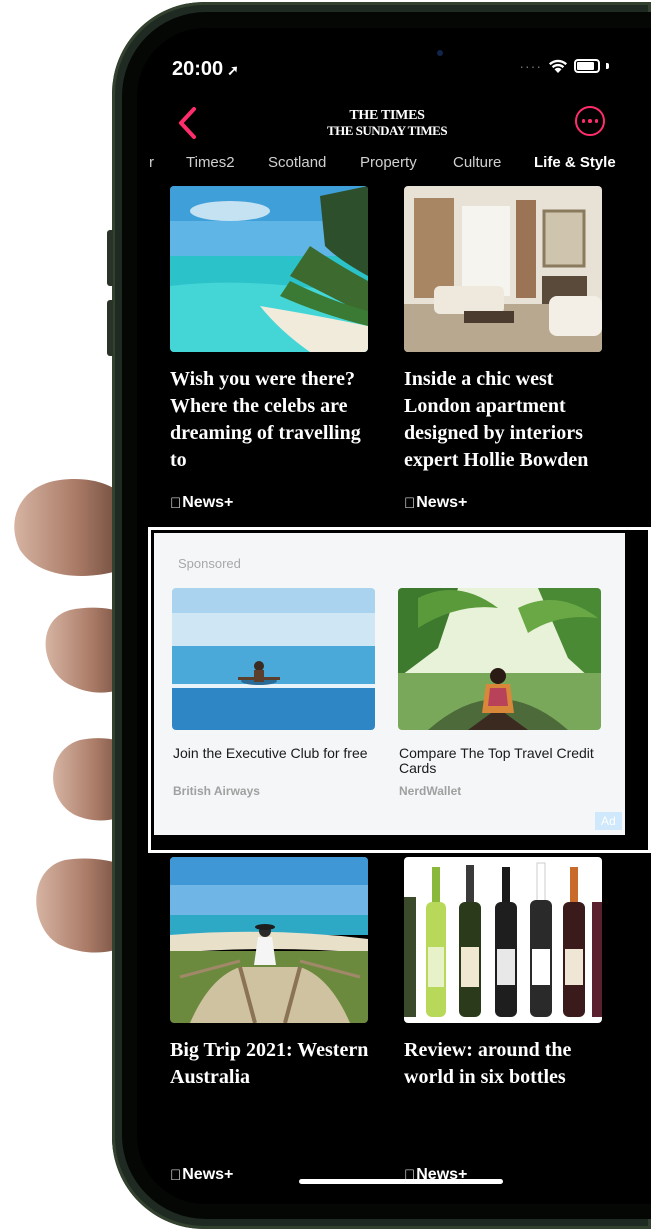  Describe the element at coordinates (297, 162) in the screenshot. I see `tab-scotland: Scotland` at that location.